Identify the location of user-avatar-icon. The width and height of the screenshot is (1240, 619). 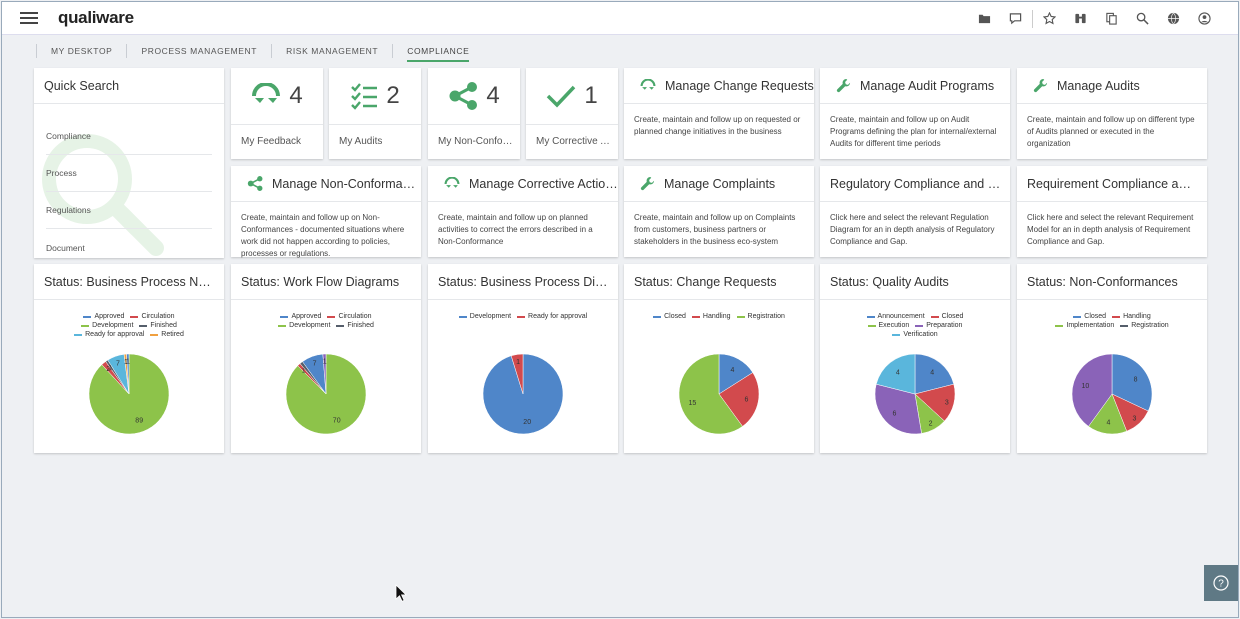
(1204, 18).